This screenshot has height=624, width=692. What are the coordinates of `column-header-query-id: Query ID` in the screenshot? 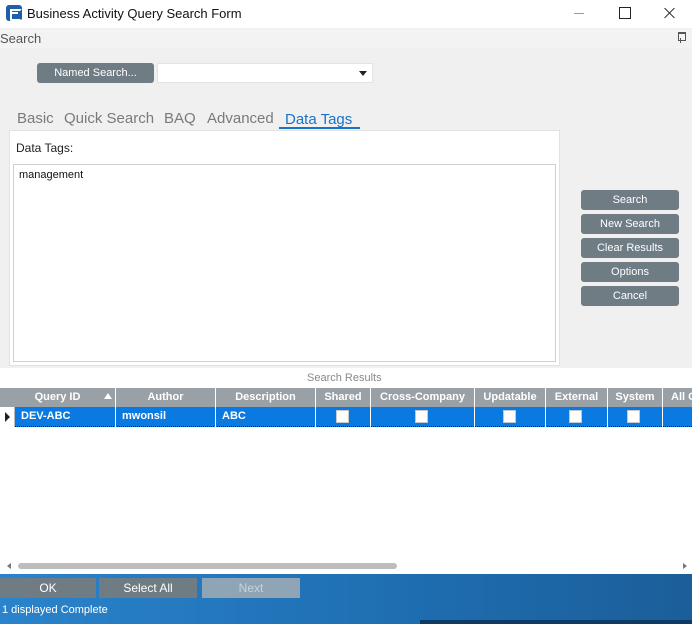 It's located at (58, 397).